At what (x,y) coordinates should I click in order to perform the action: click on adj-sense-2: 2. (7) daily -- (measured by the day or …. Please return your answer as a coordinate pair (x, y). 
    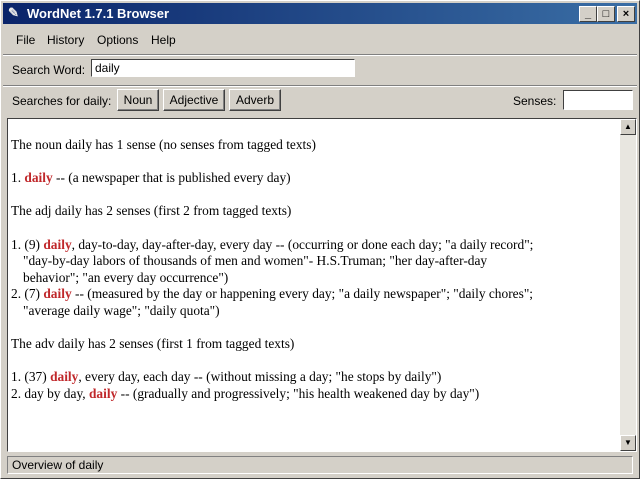
    Looking at the image, I should click on (272, 294).